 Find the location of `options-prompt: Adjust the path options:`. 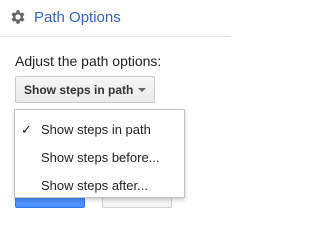

options-prompt: Adjust the path options: is located at coordinates (88, 61).